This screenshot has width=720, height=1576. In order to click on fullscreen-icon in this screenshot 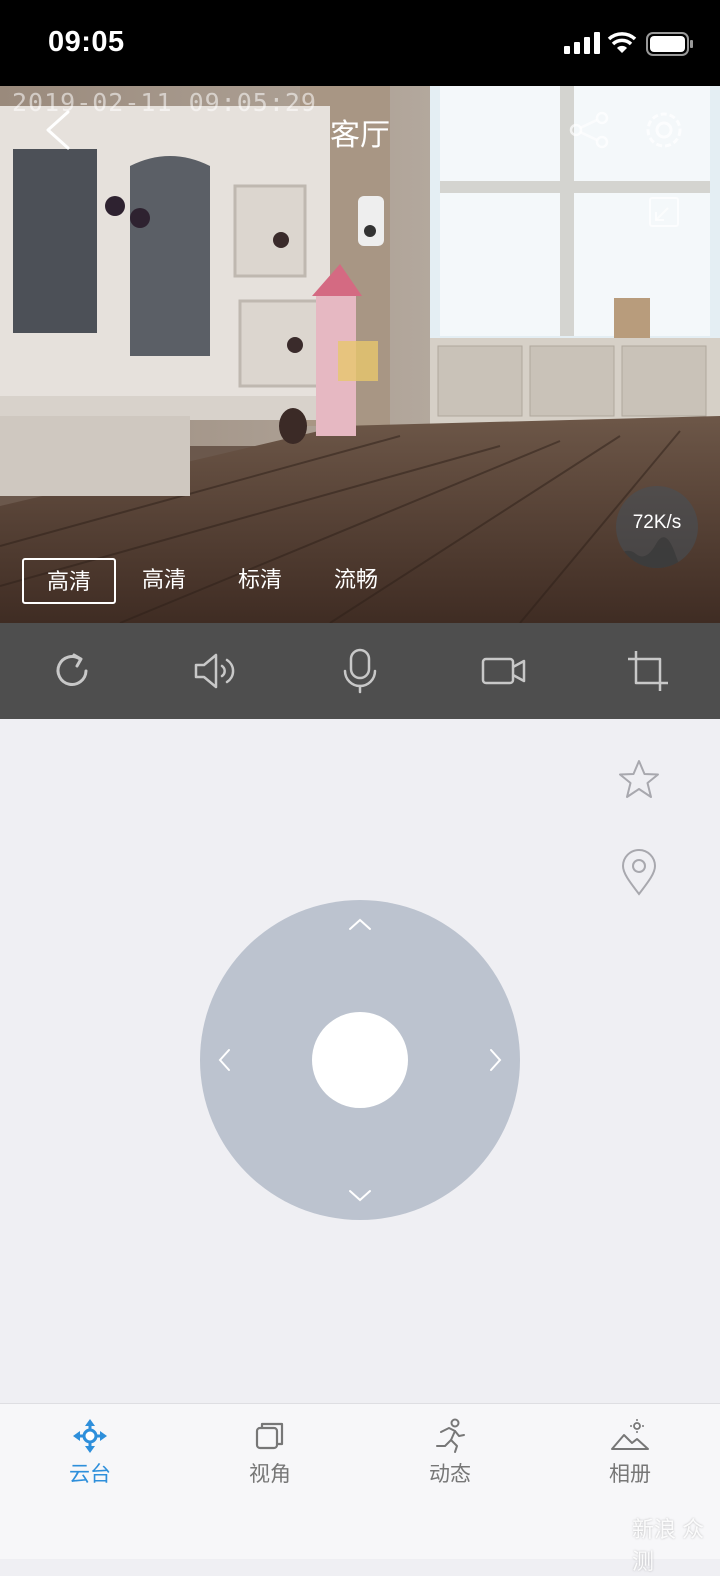, I will do `click(664, 212)`.